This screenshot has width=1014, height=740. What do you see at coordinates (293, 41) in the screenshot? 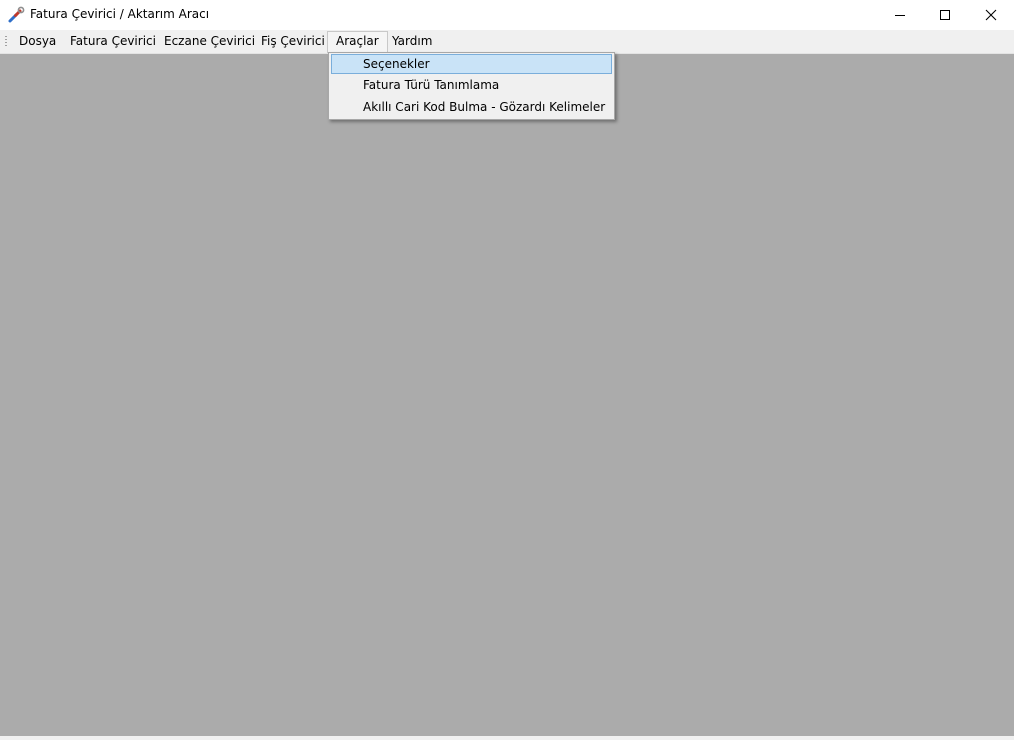
I see `menu-fis-cevirici: Fiş Çevirici` at bounding box center [293, 41].